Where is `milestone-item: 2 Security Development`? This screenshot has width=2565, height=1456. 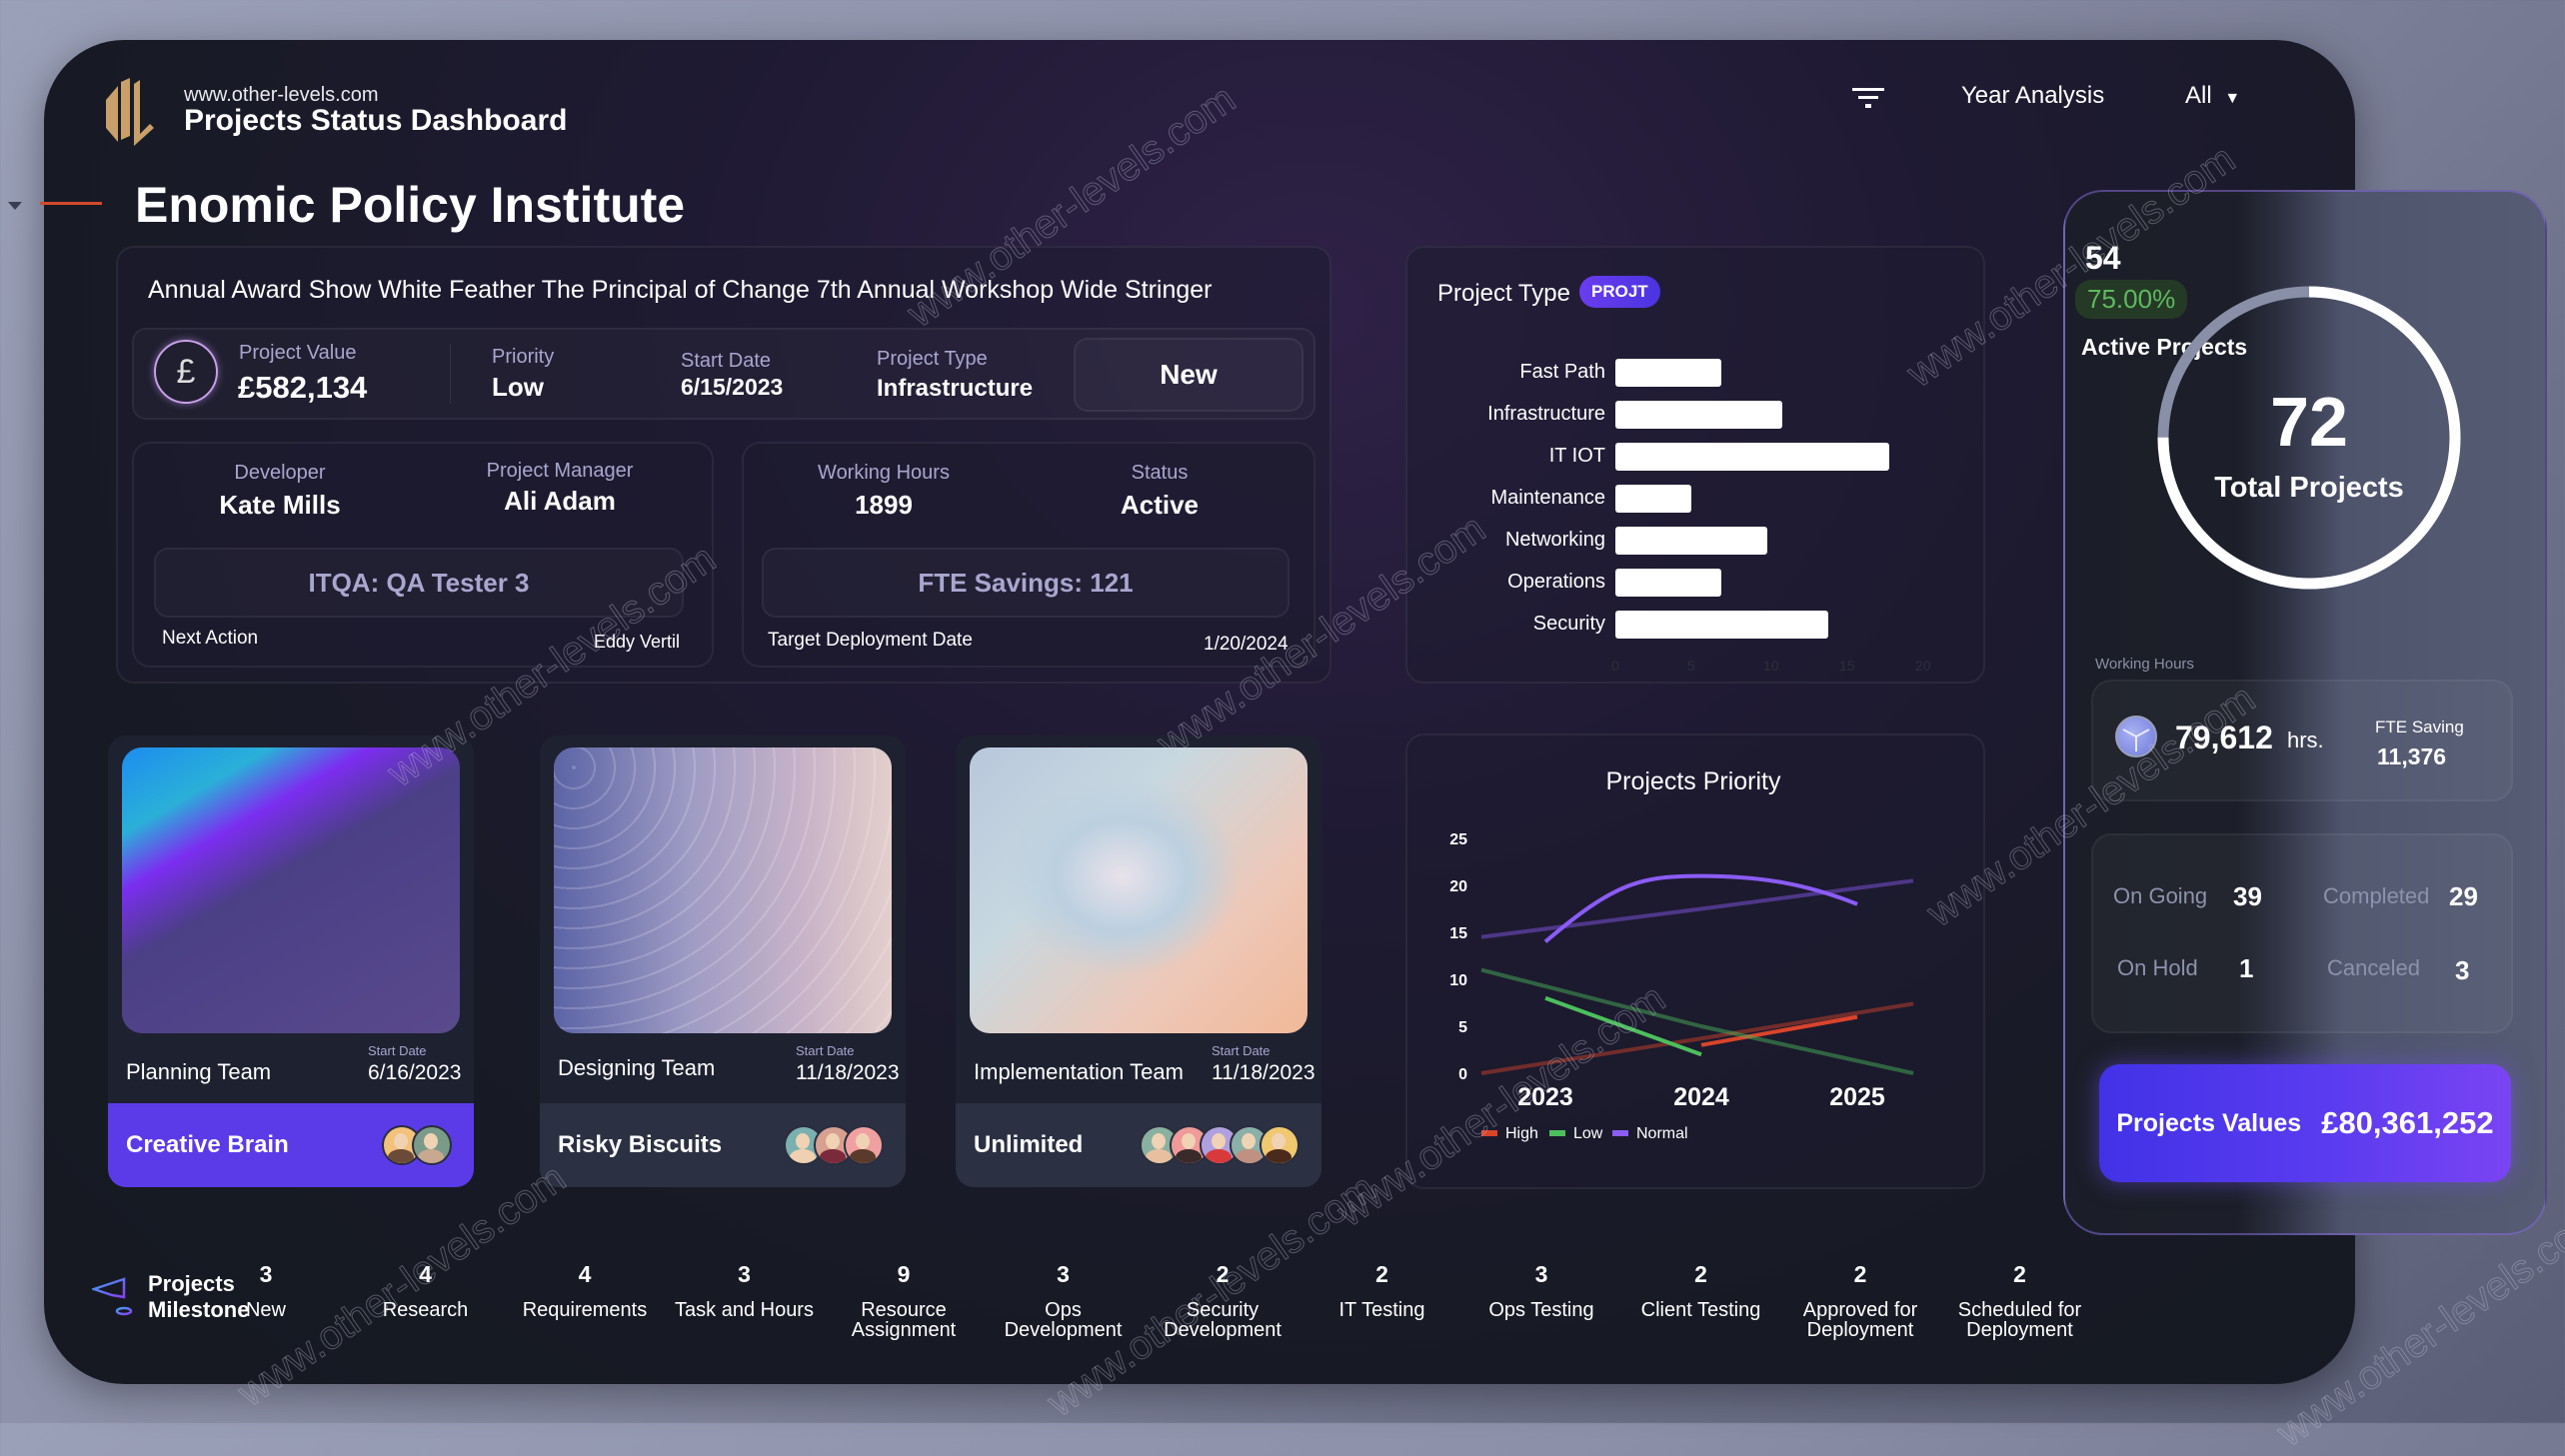 milestone-item: 2 Security Development is located at coordinates (1223, 1300).